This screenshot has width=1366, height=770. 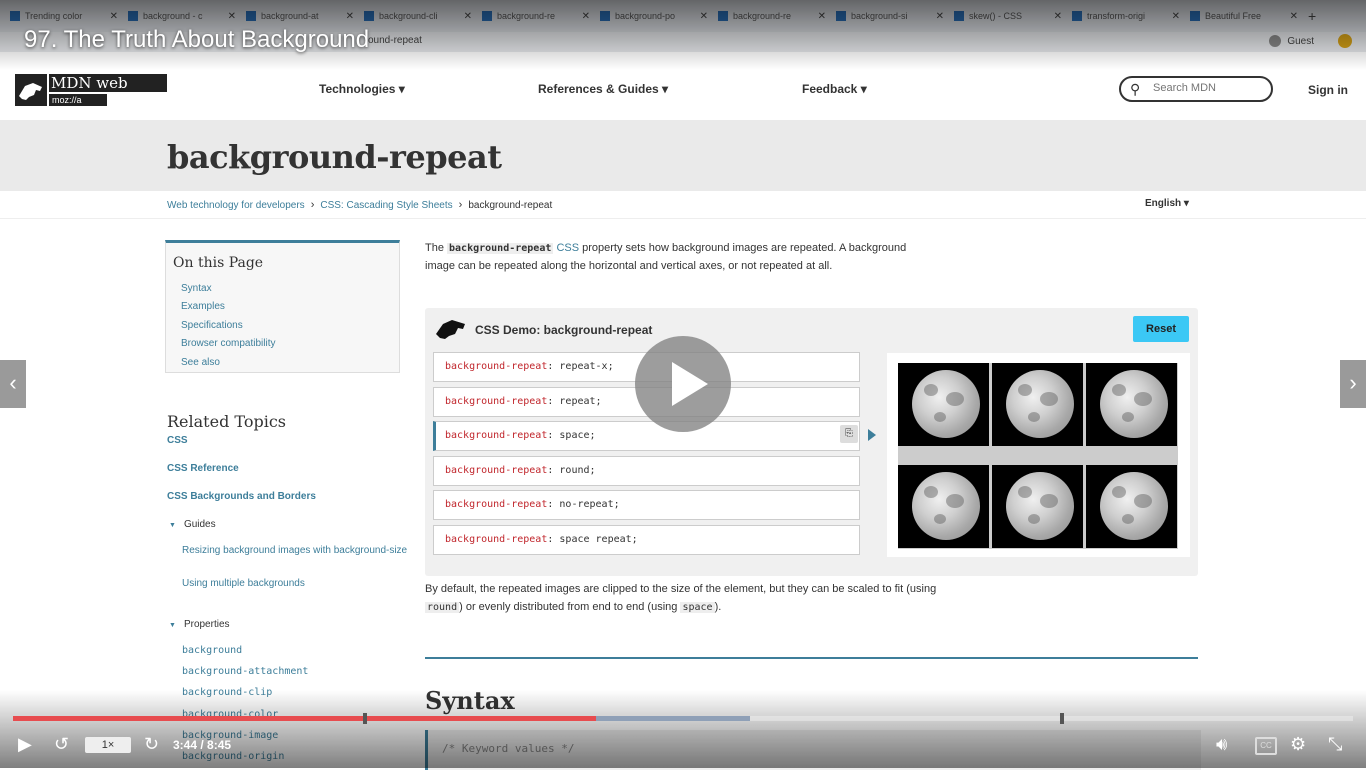 What do you see at coordinates (206, 624) in the screenshot?
I see `properties-label: Properties` at bounding box center [206, 624].